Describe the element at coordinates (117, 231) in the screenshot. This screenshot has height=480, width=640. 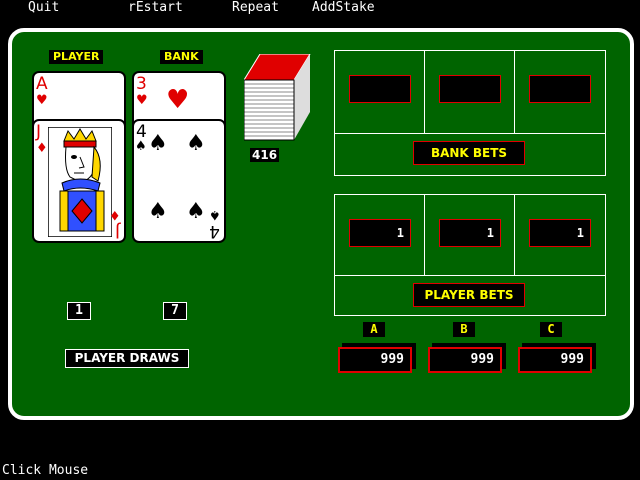
I see `card-rank-bottom: J` at that location.